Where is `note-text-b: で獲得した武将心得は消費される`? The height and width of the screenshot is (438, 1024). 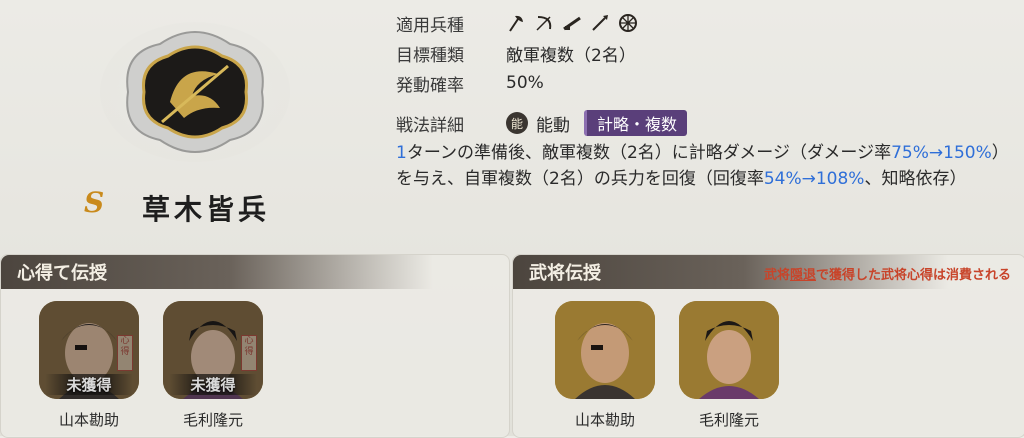 note-text-b: で獲得した武将心得は消費される is located at coordinates (913, 275).